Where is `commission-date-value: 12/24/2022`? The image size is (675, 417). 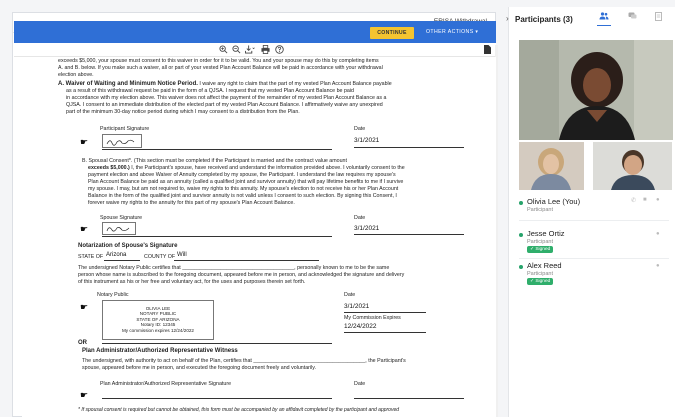 commission-date-value: 12/24/2022 is located at coordinates (360, 326).